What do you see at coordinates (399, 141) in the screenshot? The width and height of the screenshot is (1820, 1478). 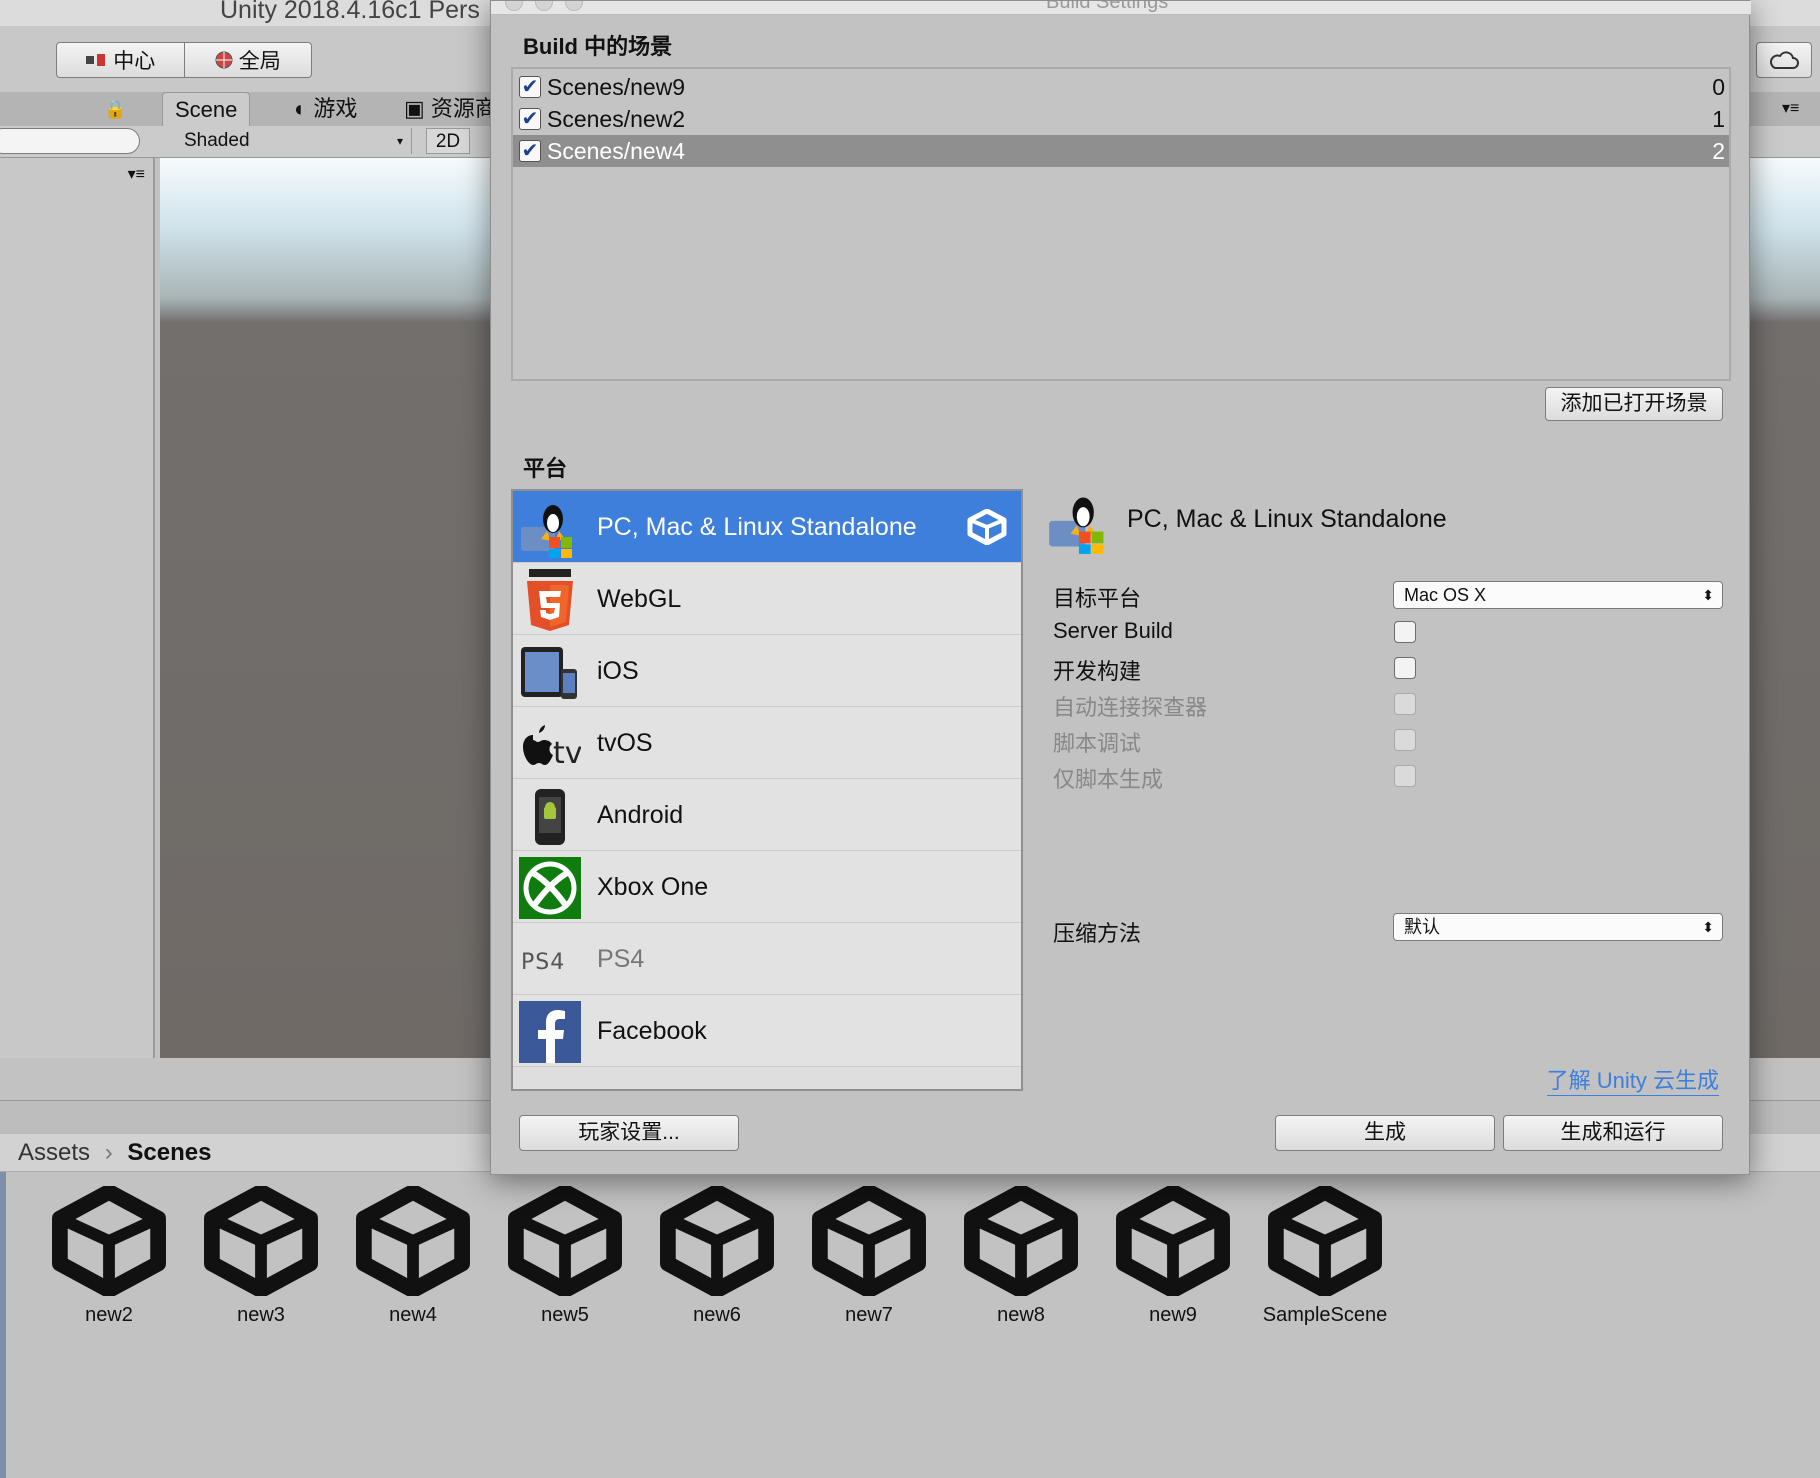 I see `dropdown-arrow-icon: ▾` at bounding box center [399, 141].